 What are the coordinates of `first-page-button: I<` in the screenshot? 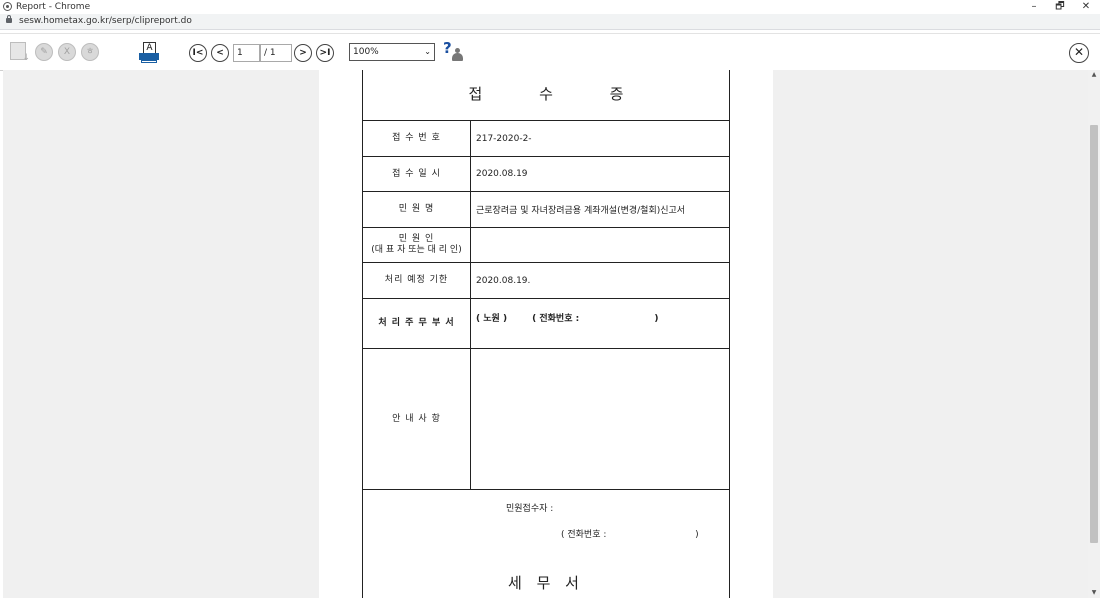 It's located at (198, 53).